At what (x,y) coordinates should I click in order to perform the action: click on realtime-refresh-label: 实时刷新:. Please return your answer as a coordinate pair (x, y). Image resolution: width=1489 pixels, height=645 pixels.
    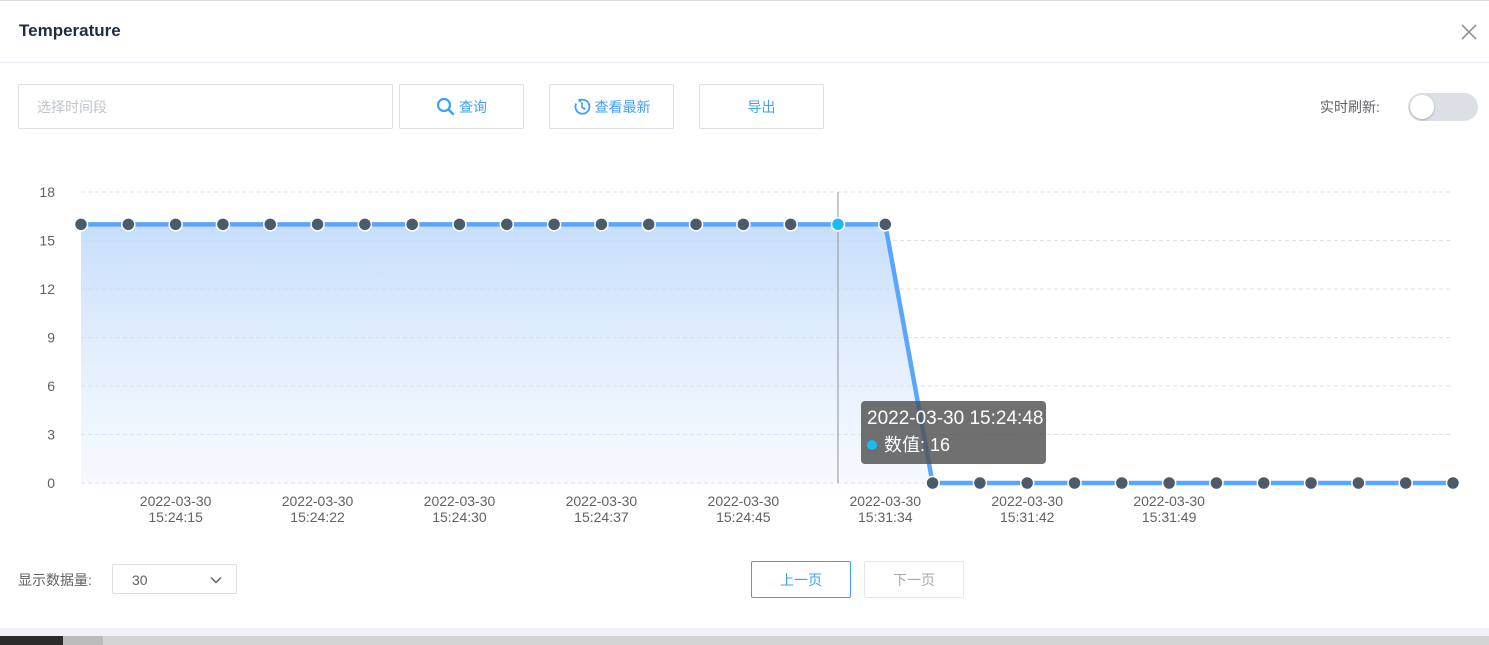
    Looking at the image, I should click on (1350, 107).